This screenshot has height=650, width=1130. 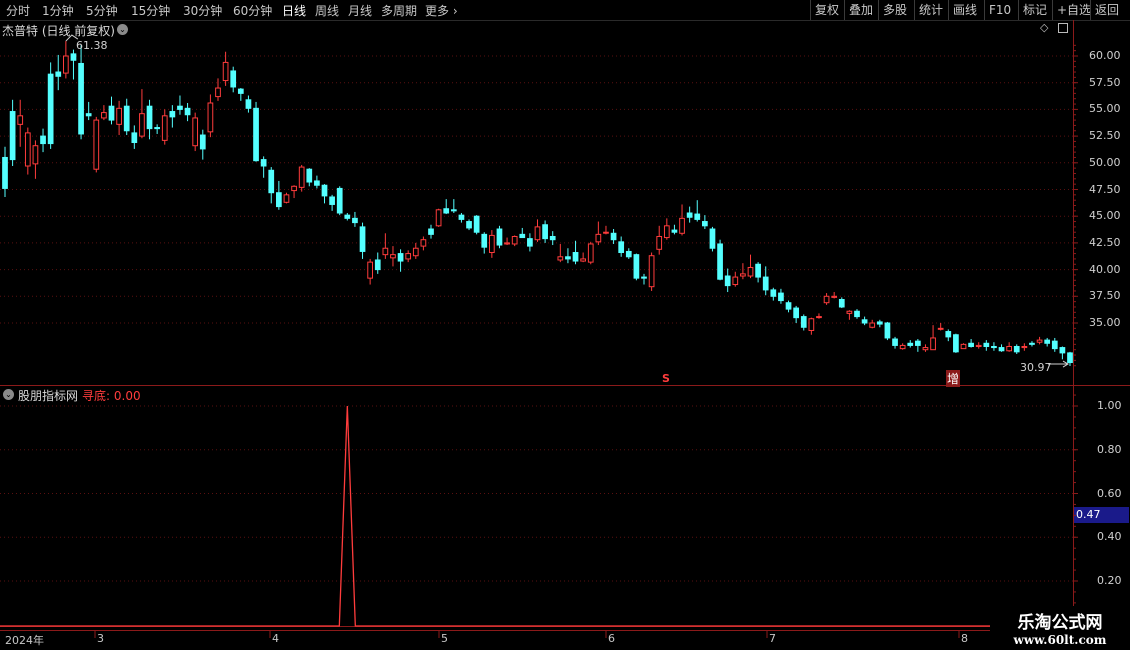 I want to click on signal-zeng-marker: 增, so click(x=953, y=378).